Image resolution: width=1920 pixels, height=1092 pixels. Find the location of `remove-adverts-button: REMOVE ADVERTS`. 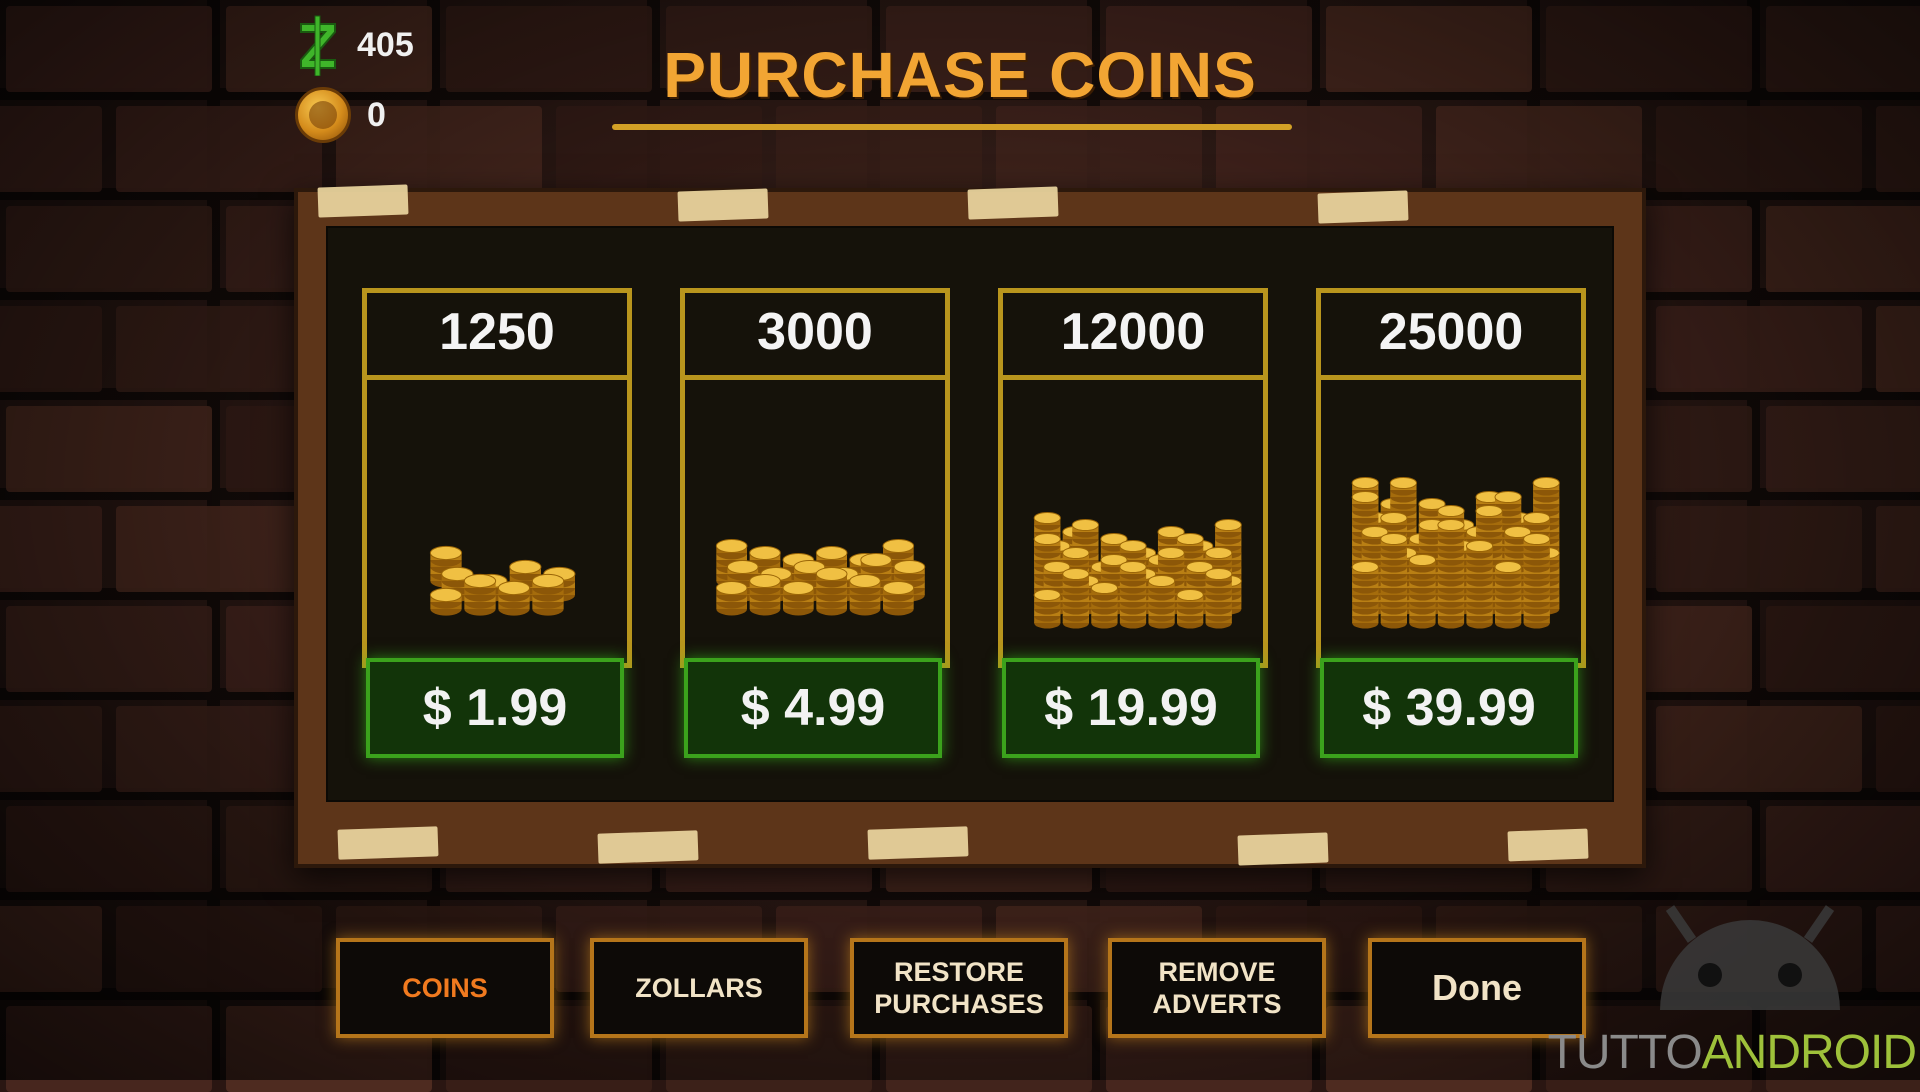

remove-adverts-button: REMOVE ADVERTS is located at coordinates (1217, 988).